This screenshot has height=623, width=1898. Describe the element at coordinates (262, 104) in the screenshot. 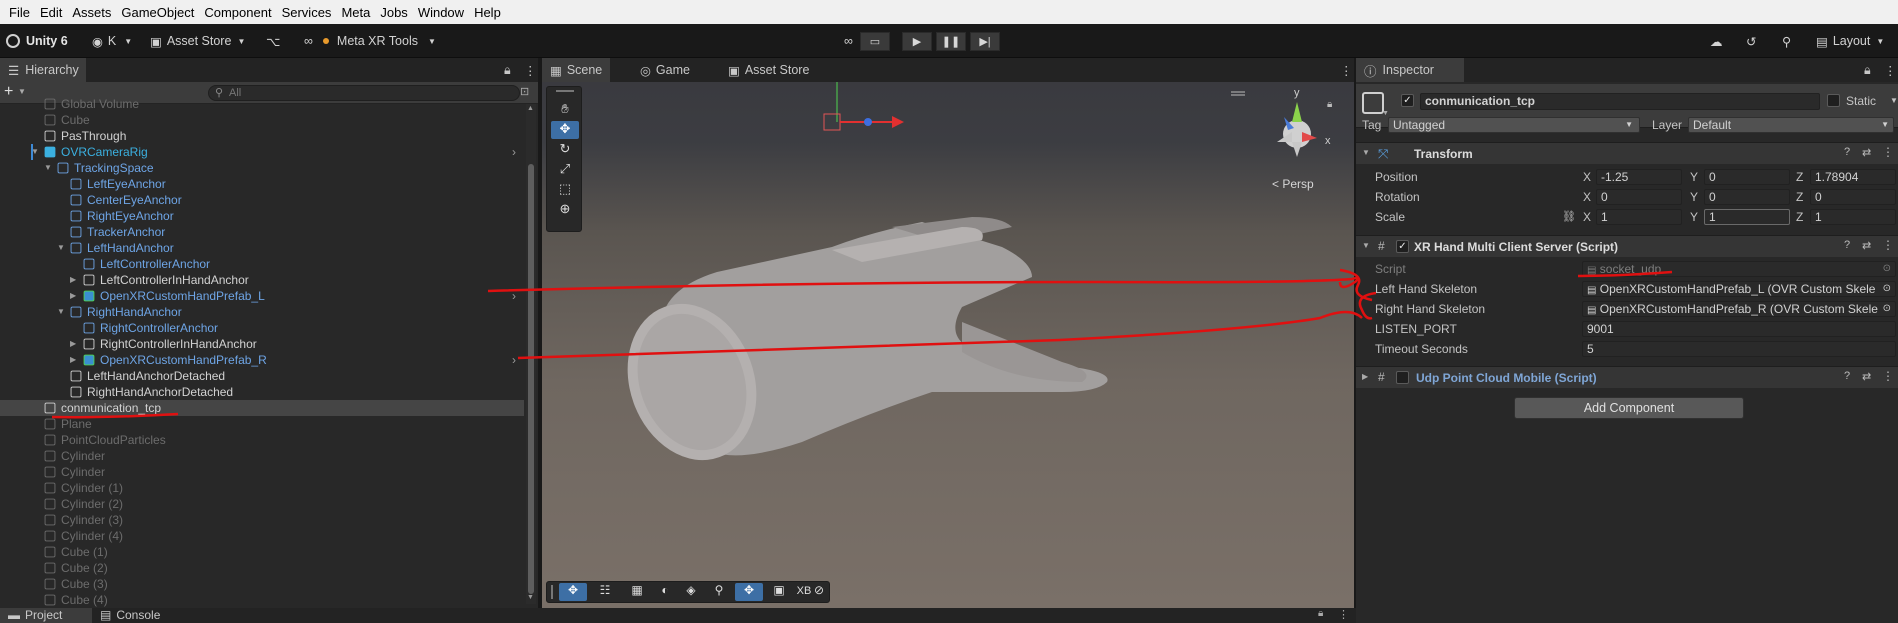

I see `hierarchy-item: Global Volume` at that location.